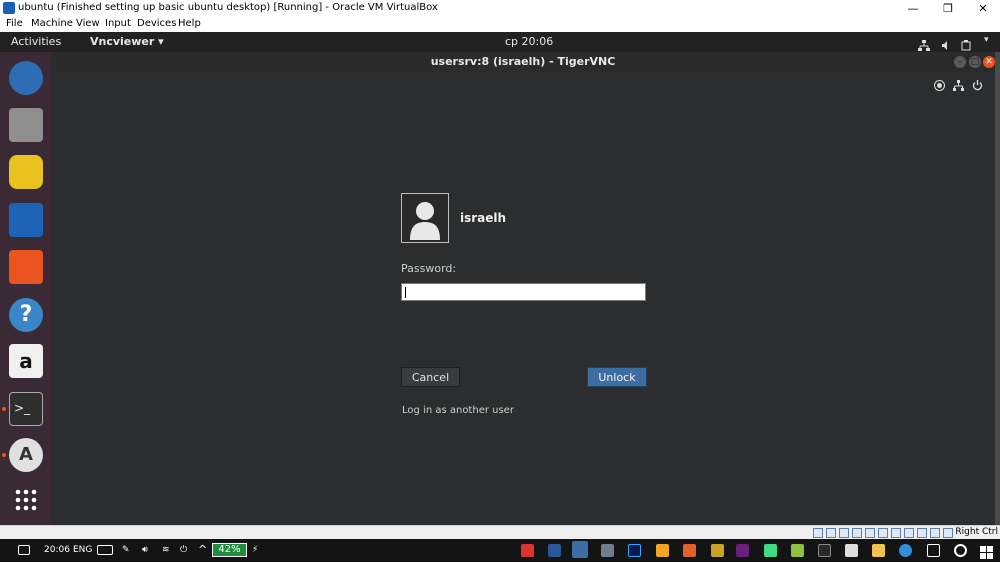  What do you see at coordinates (851, 550) in the screenshot?
I see `store-icon` at bounding box center [851, 550].